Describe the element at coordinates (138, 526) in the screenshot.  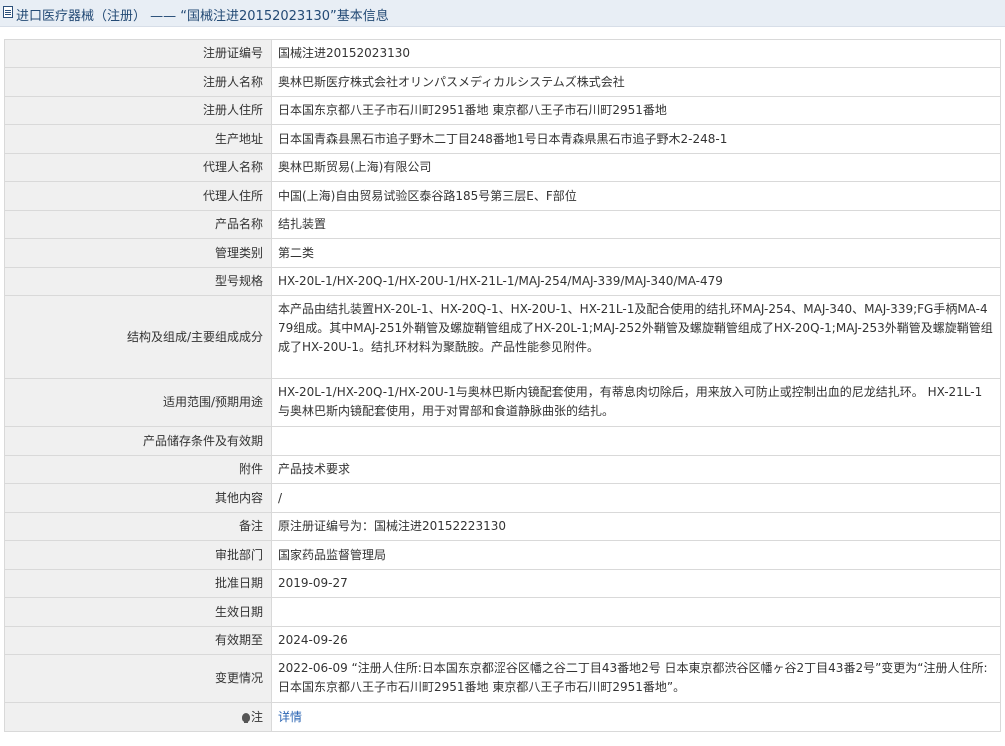
I see `row-label: 备注` at that location.